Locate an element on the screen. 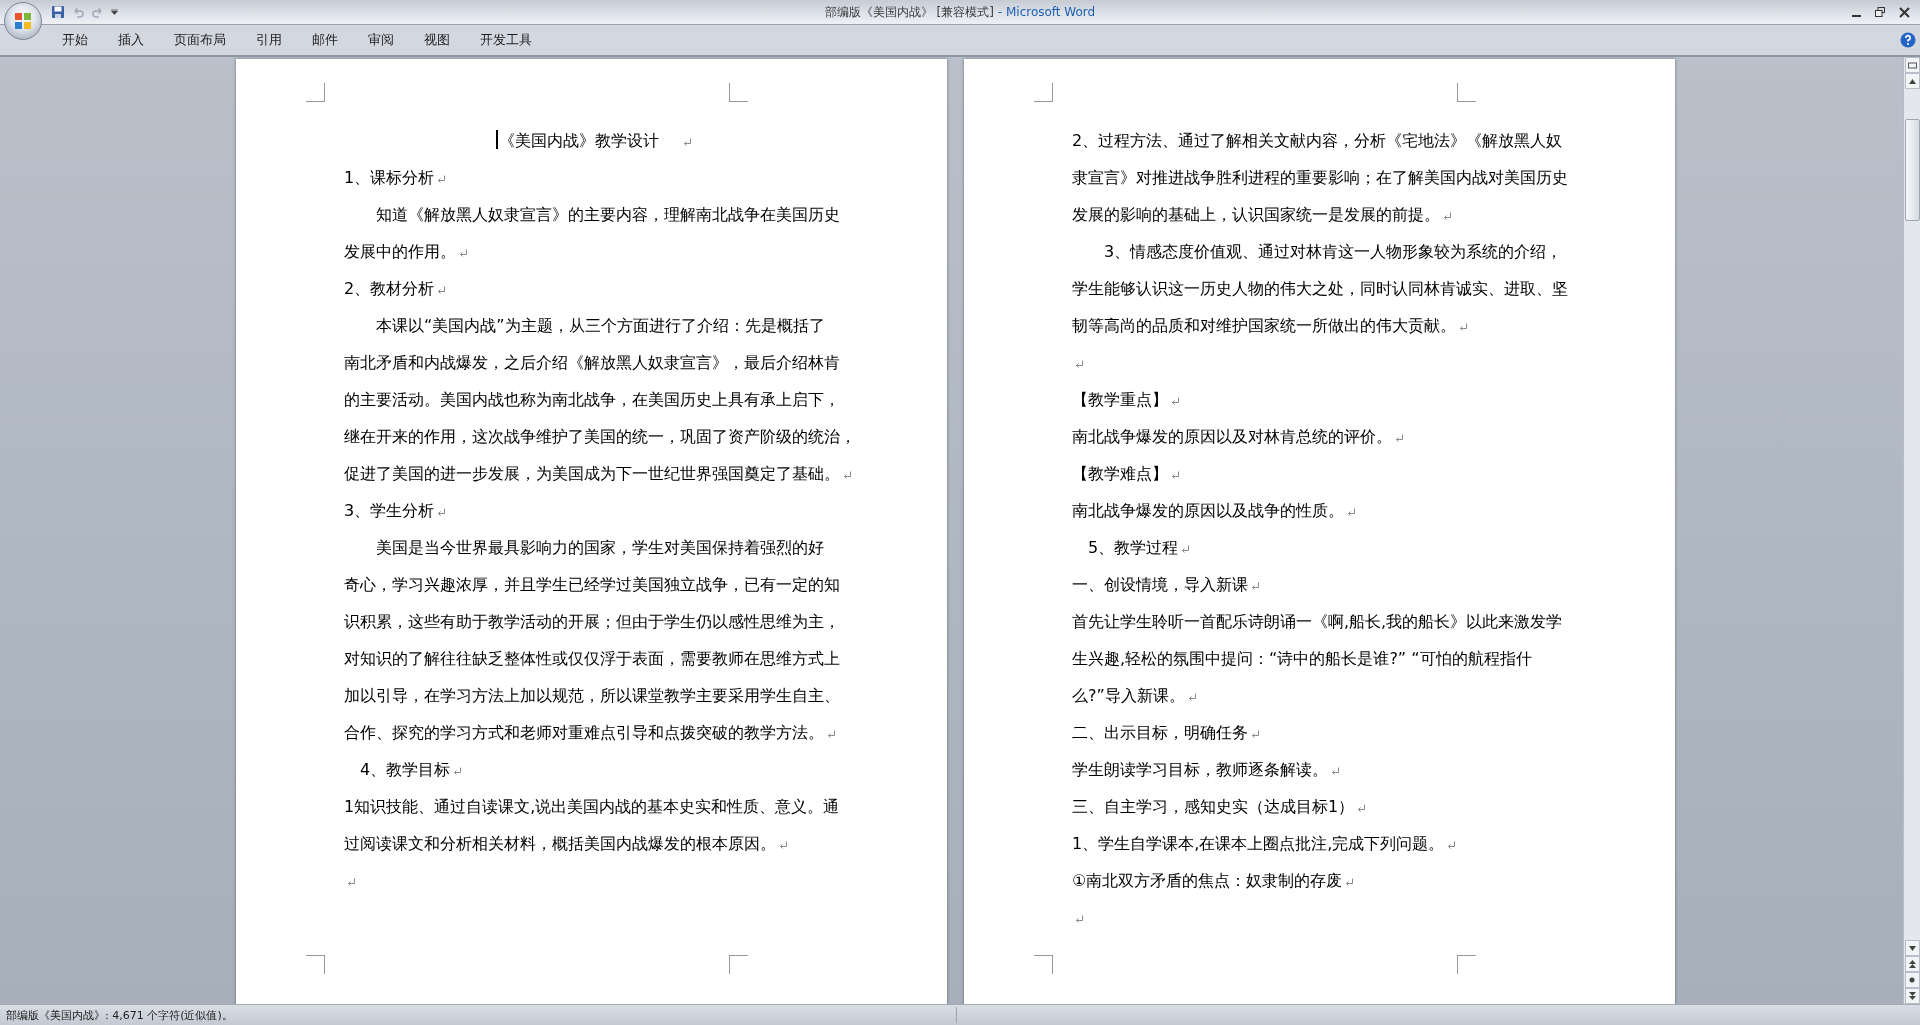 The height and width of the screenshot is (1025, 1920). next-page-button is located at coordinates (1912, 996).